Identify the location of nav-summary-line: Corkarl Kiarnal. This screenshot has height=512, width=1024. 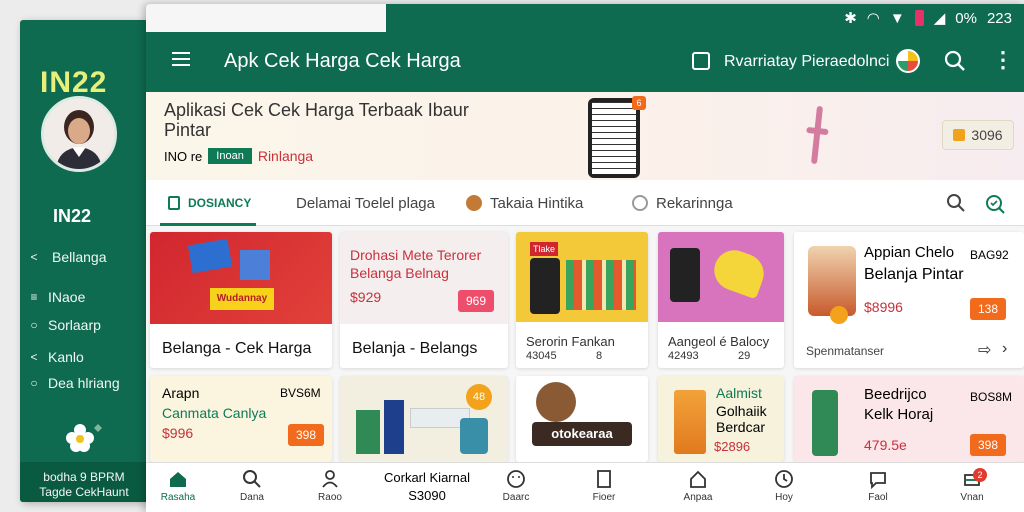
(427, 477).